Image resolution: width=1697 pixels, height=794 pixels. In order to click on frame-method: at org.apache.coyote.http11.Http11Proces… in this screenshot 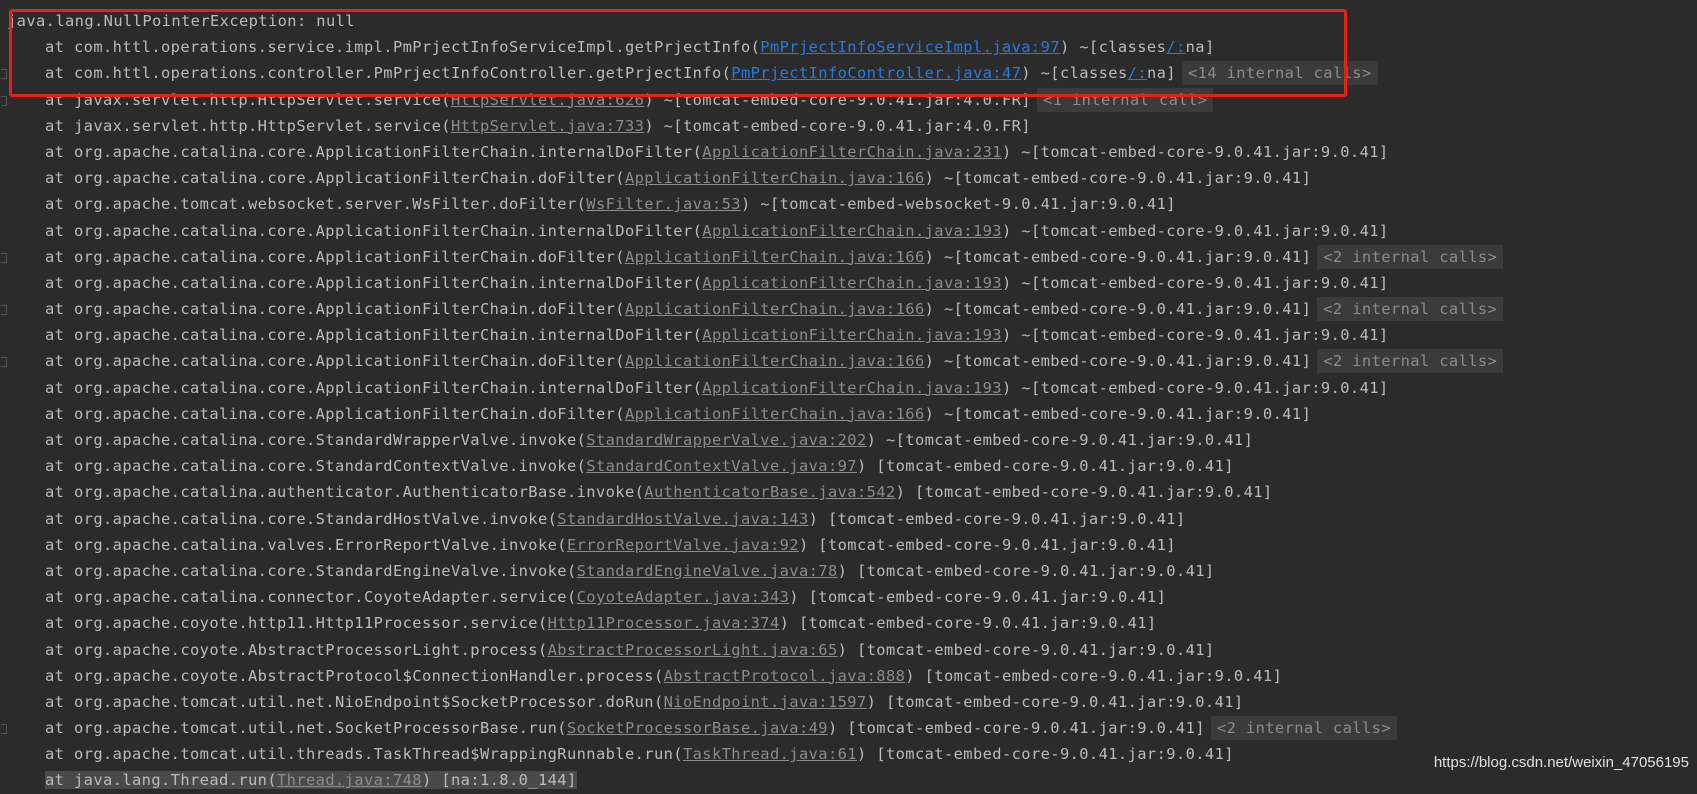, I will do `click(296, 623)`.